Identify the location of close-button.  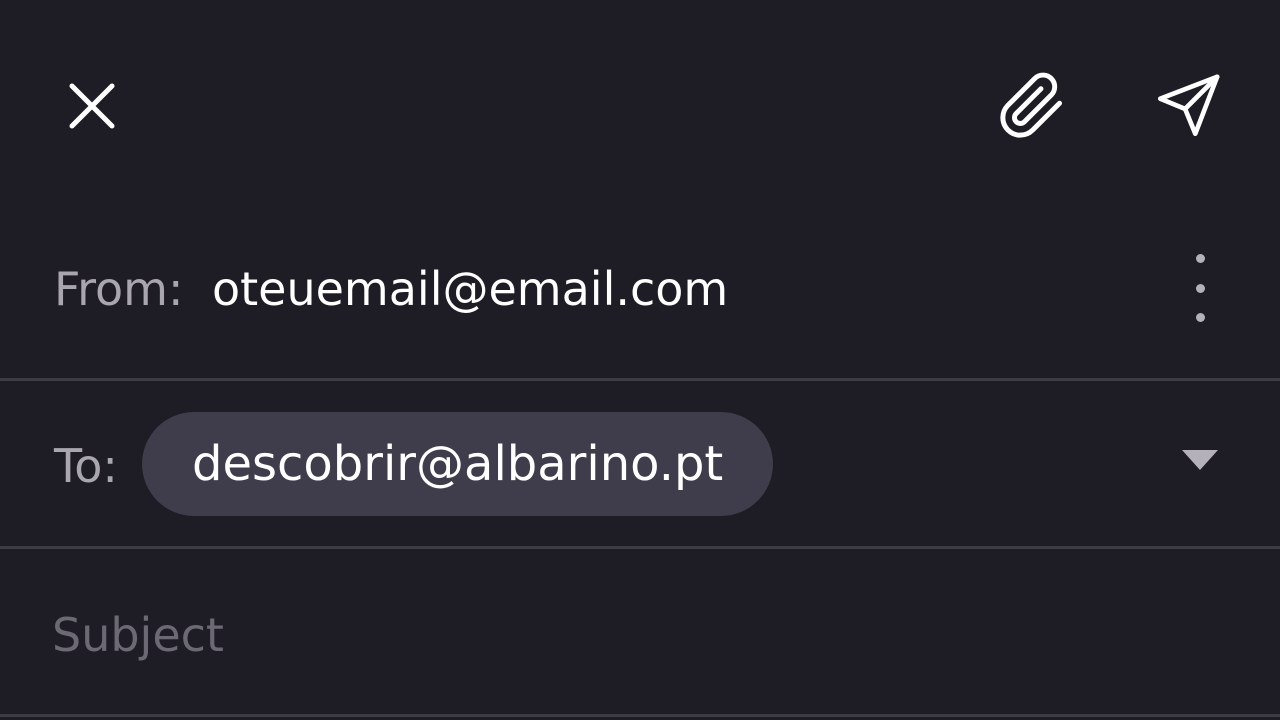
(92, 106).